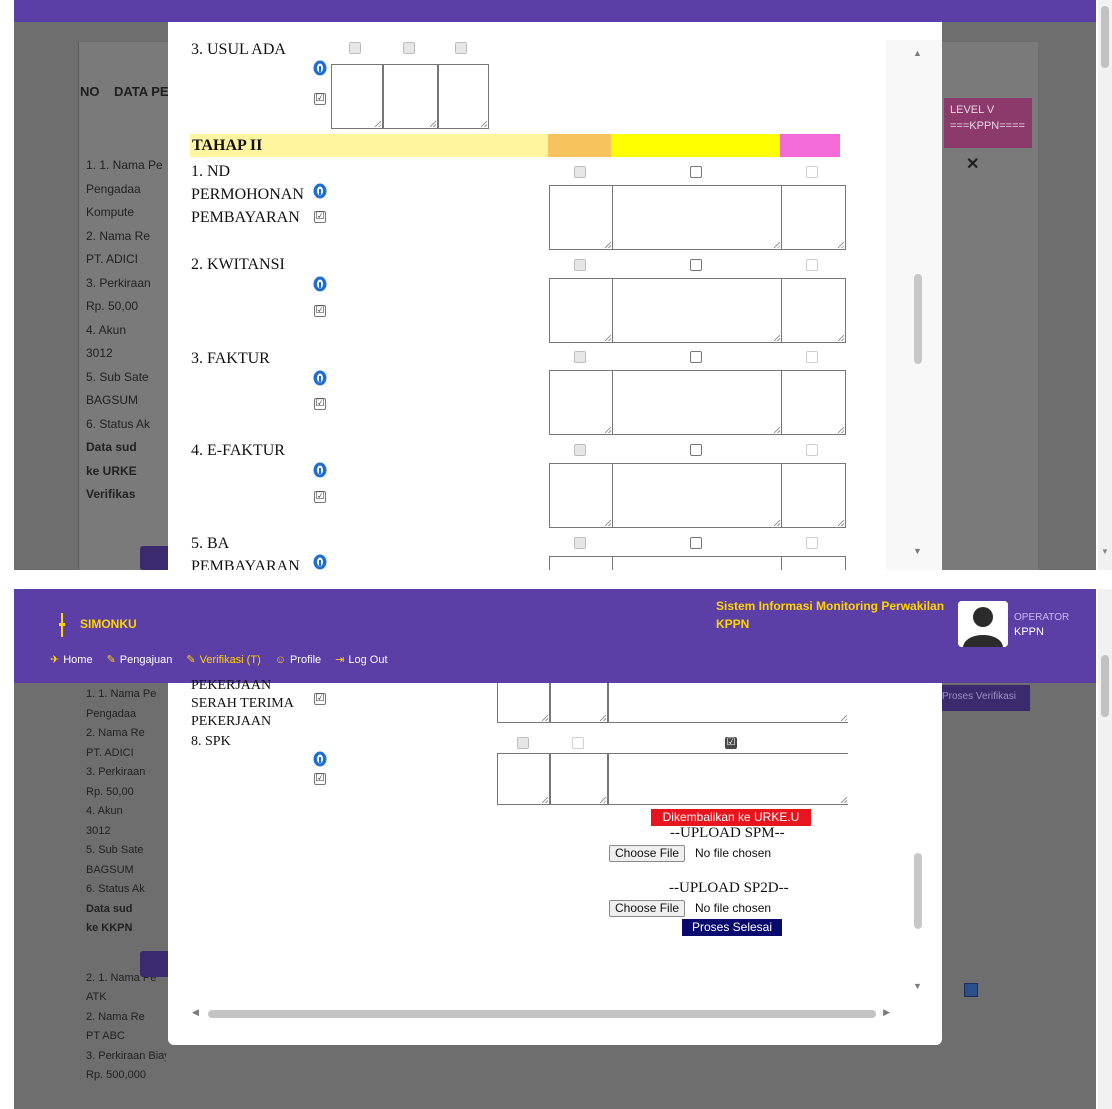  What do you see at coordinates (361, 660) in the screenshot?
I see `menu-logout: ⇥ Log Out` at bounding box center [361, 660].